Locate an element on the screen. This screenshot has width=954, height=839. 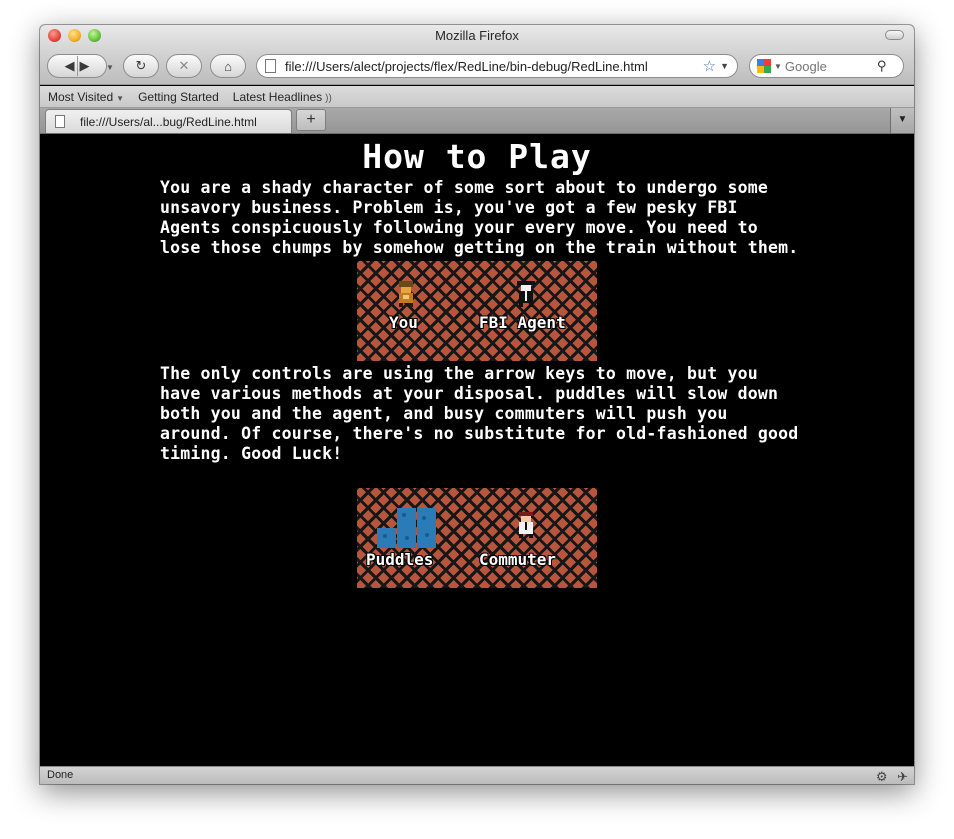
fbi-agent-sprite-icon is located at coordinates (526, 294).